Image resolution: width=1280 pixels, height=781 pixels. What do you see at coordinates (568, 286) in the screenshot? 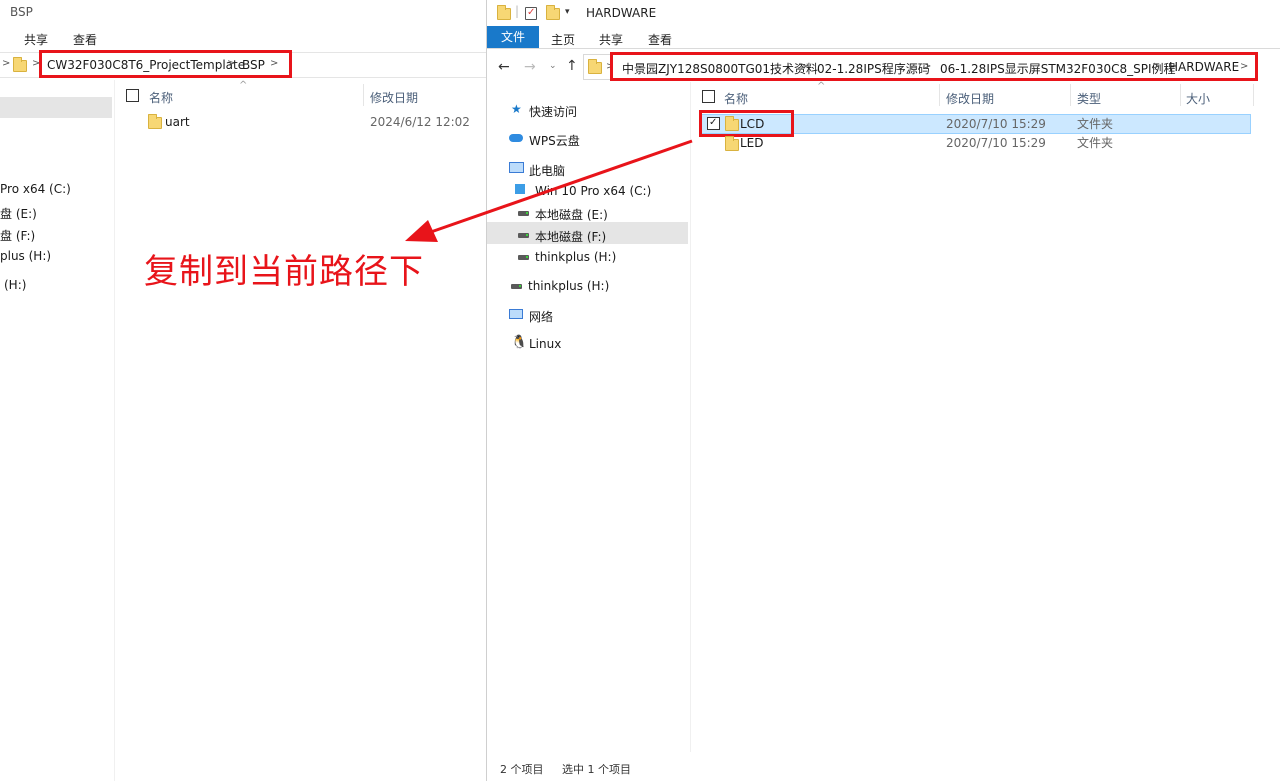
I see `nav-thinkplus: thinkplus (H:)` at bounding box center [568, 286].